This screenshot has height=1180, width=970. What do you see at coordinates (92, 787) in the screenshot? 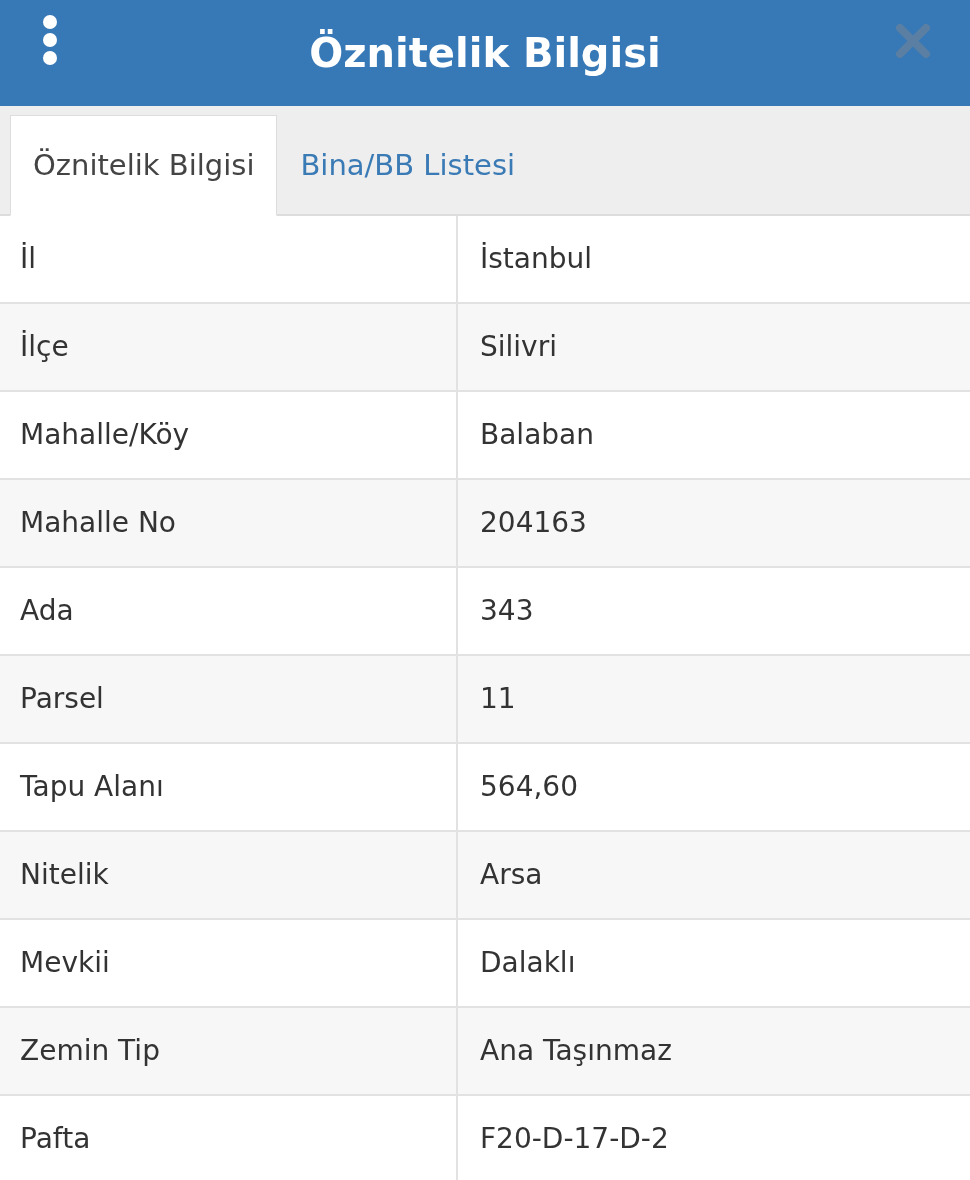
I see `field-label: Tapu Alanı` at bounding box center [92, 787].